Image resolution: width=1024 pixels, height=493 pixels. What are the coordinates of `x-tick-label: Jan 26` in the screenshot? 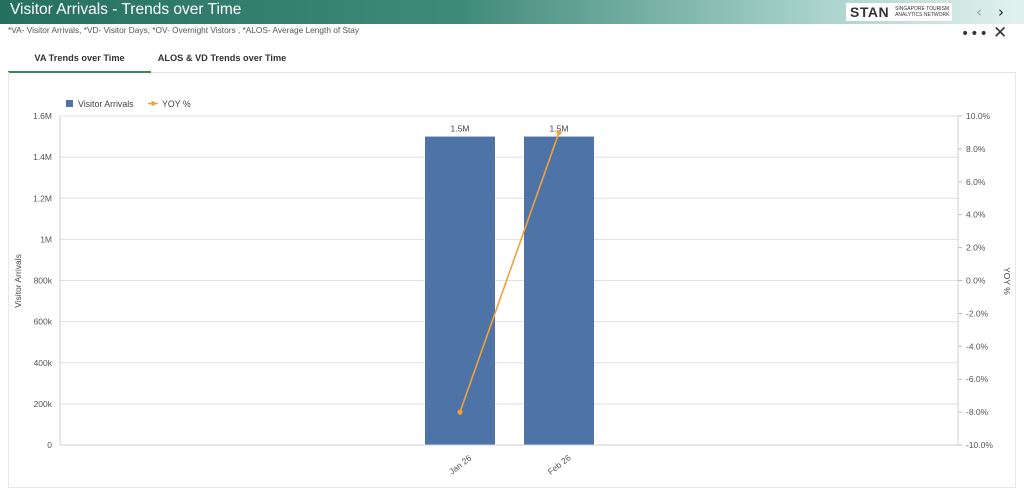 It's located at (460, 465).